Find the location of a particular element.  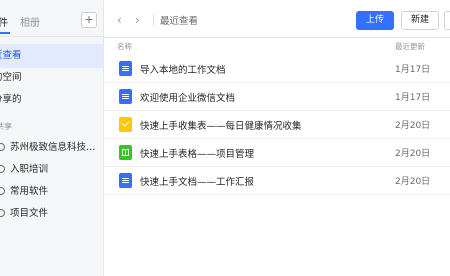

folder-label: 项目文件 is located at coordinates (29, 213).